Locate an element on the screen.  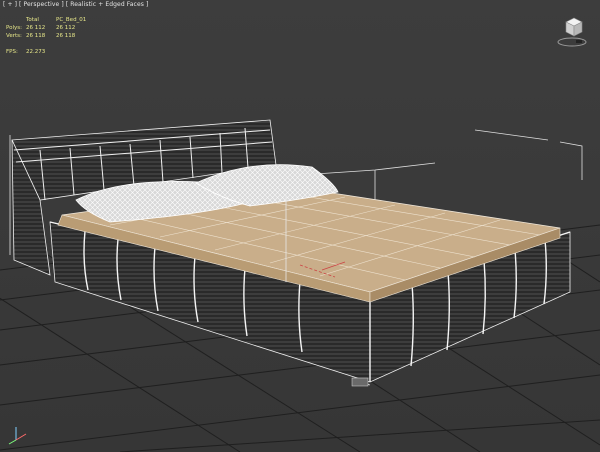
stats-verts-total: 26 118 is located at coordinates (36, 36).